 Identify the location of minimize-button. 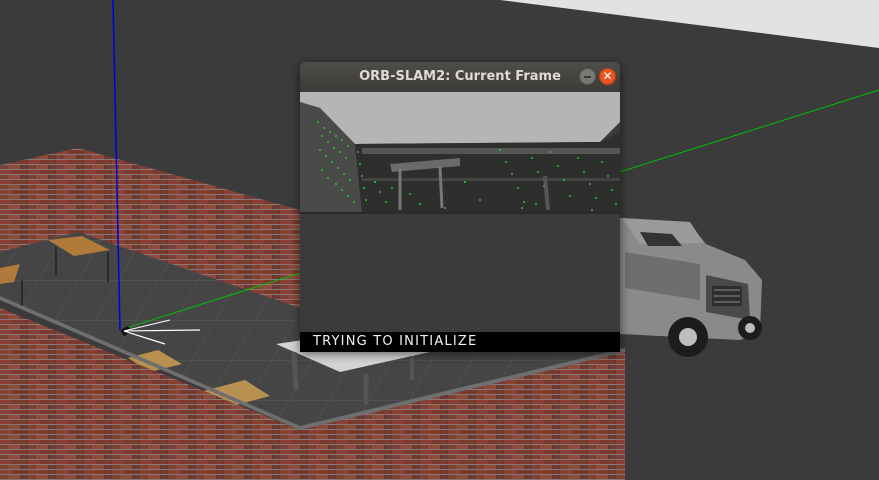
(587, 76).